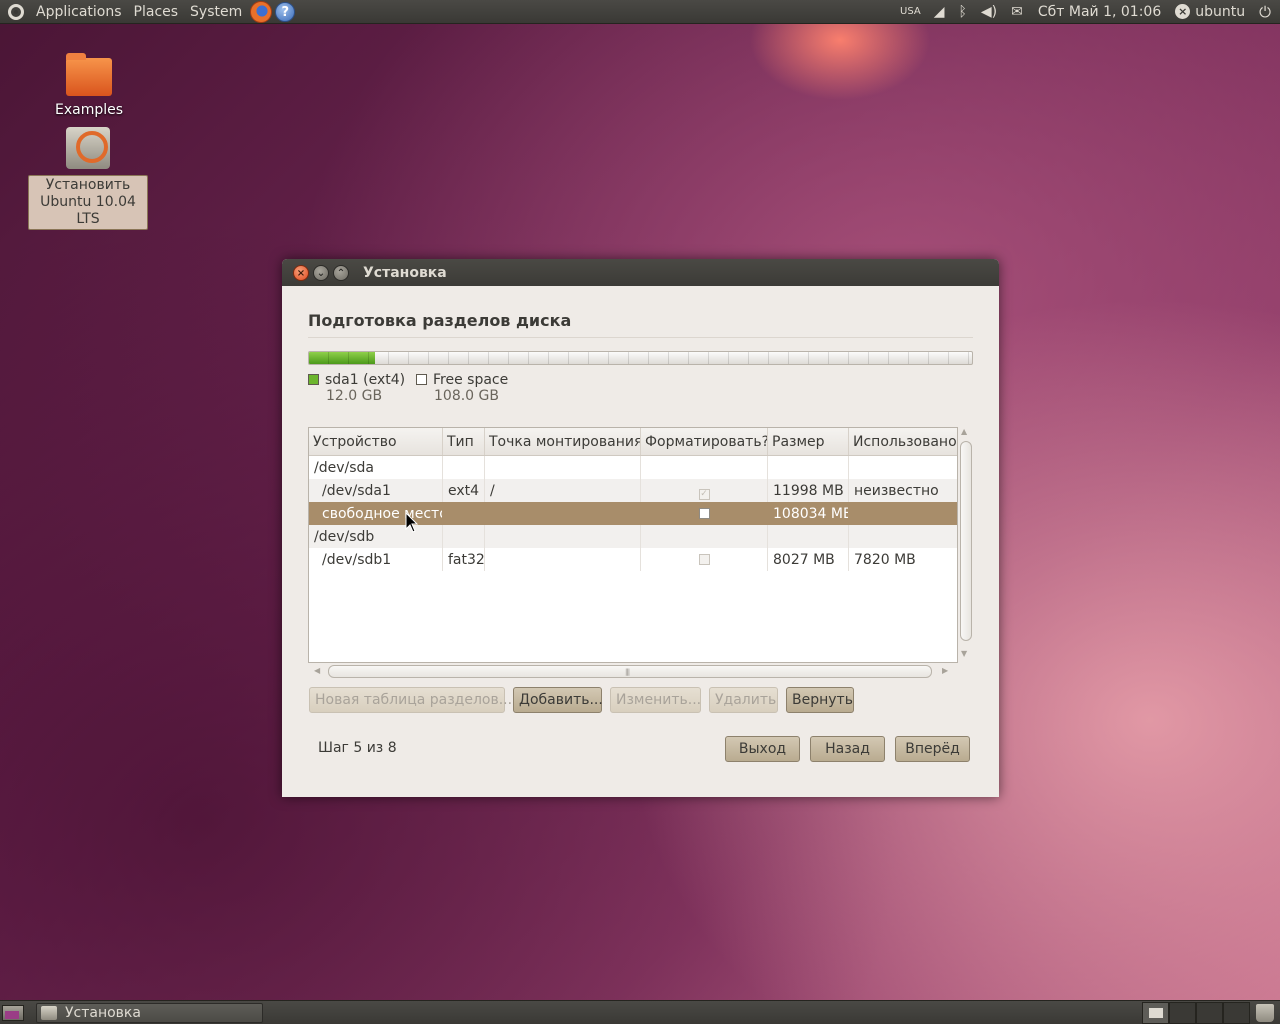 The width and height of the screenshot is (1280, 1024). Describe the element at coordinates (762, 749) in the screenshot. I see `quit-button: Выход` at that location.